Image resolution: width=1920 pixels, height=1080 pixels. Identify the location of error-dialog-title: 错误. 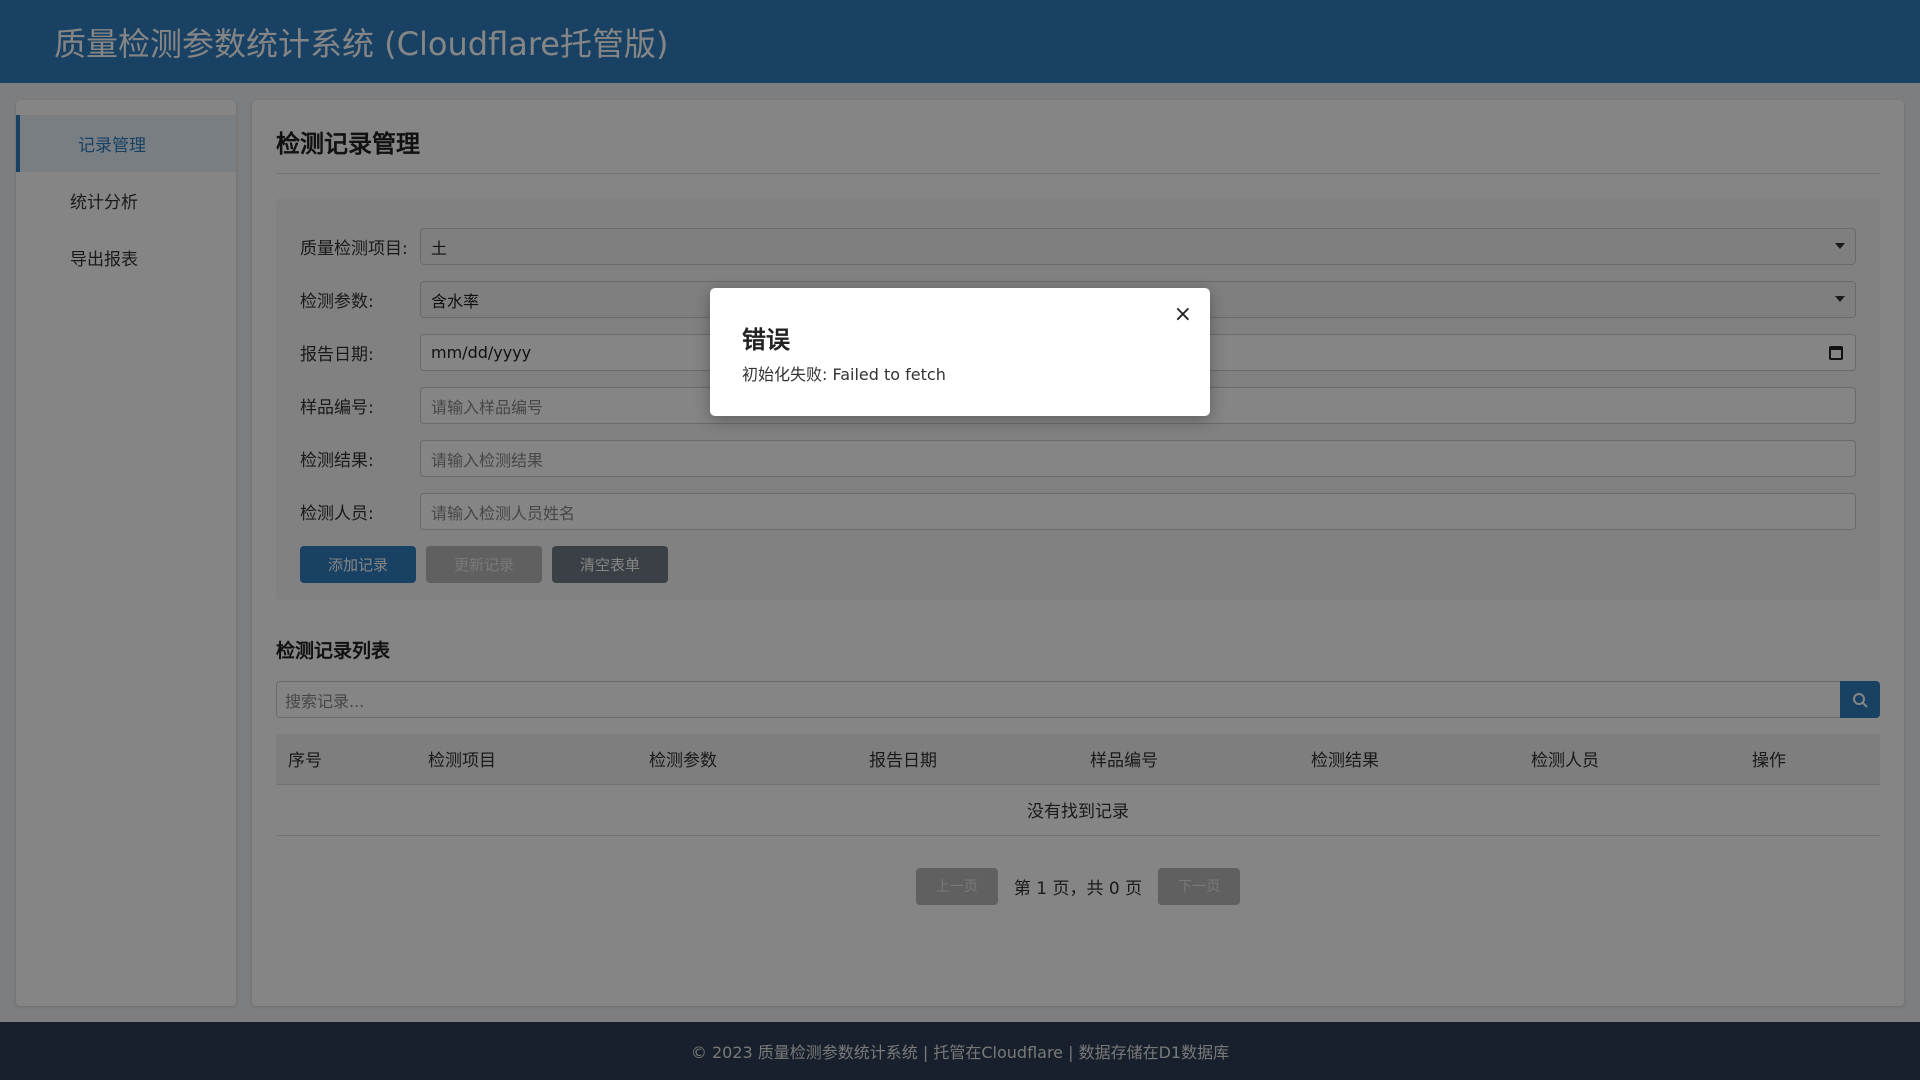
(766, 340).